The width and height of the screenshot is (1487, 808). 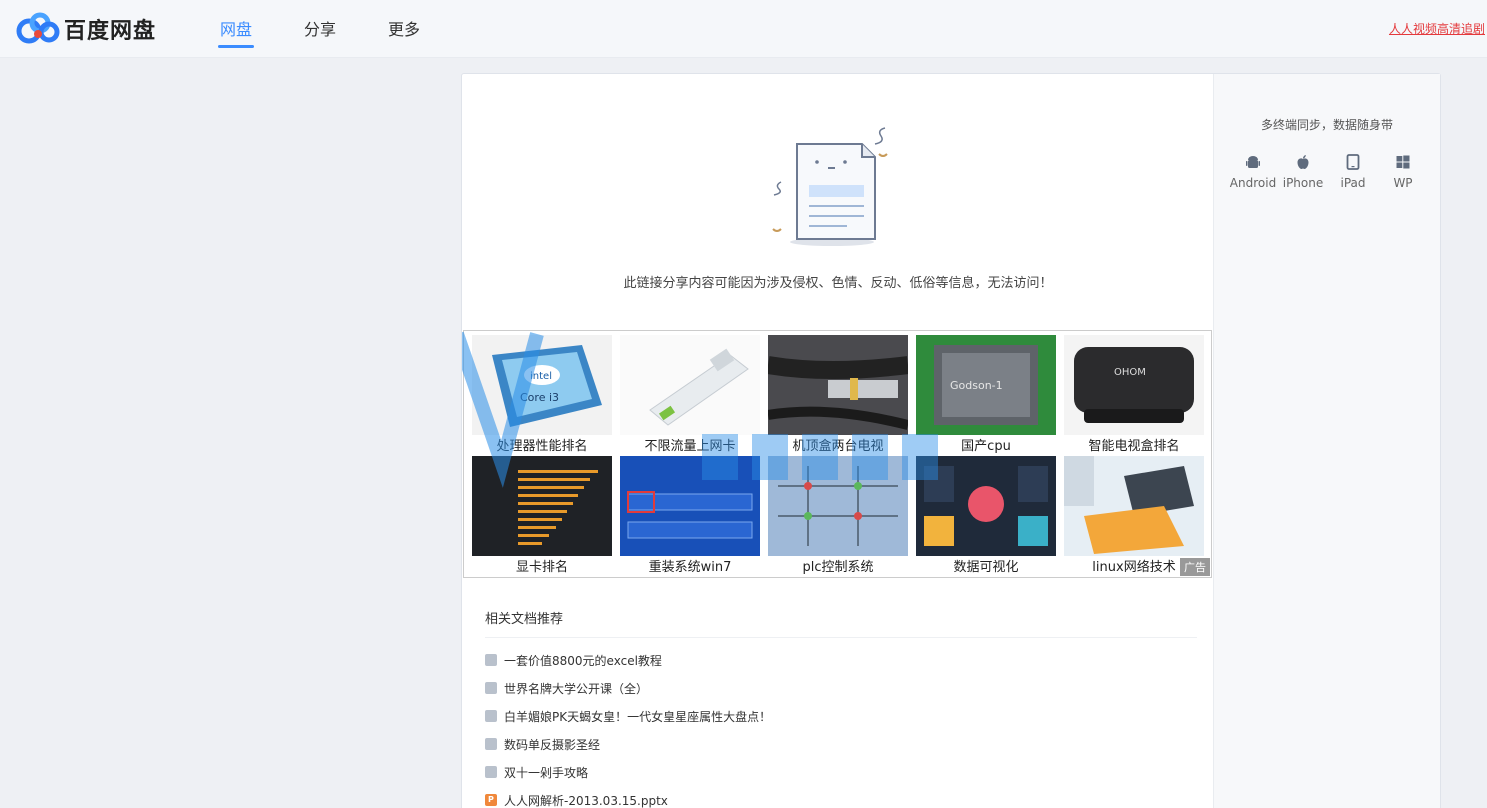 I want to click on ad-tag: 广告, so click(x=1195, y=567).